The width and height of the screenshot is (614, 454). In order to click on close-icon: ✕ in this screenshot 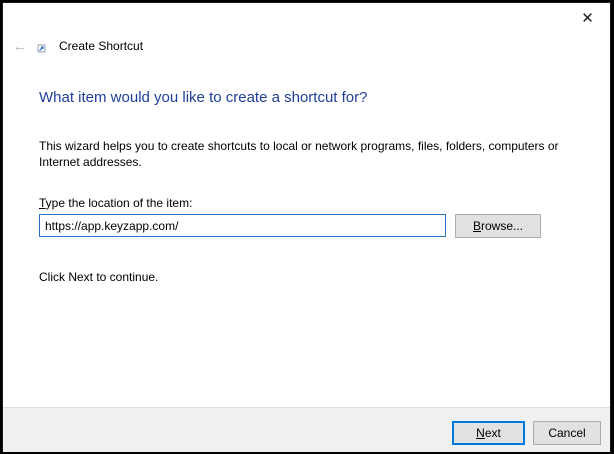, I will do `click(587, 18)`.